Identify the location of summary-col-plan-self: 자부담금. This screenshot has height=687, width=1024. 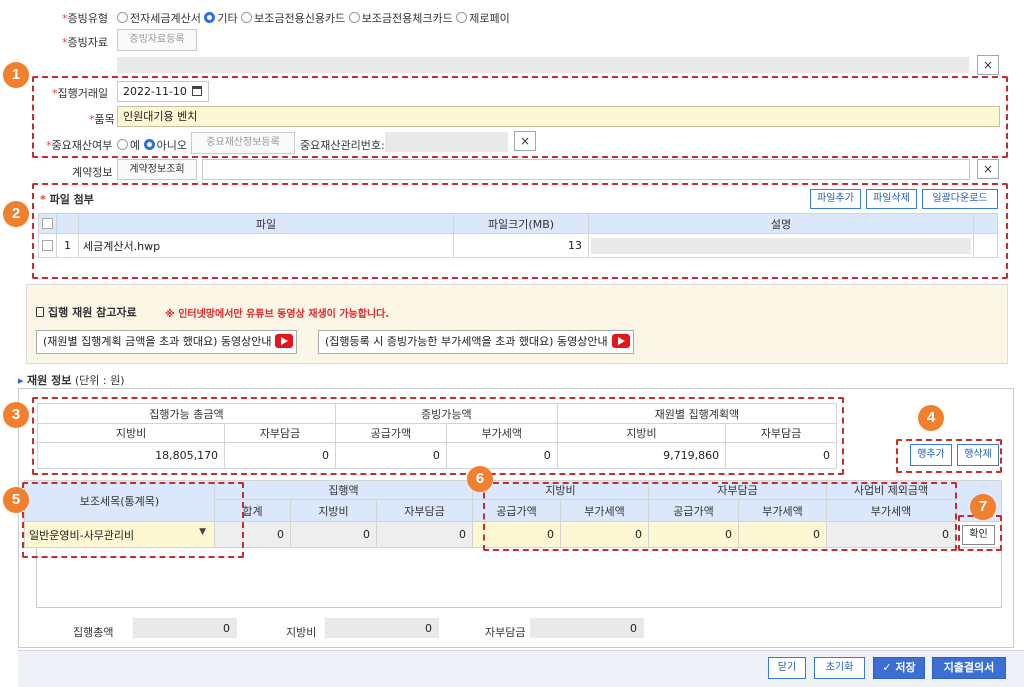
(781, 433).